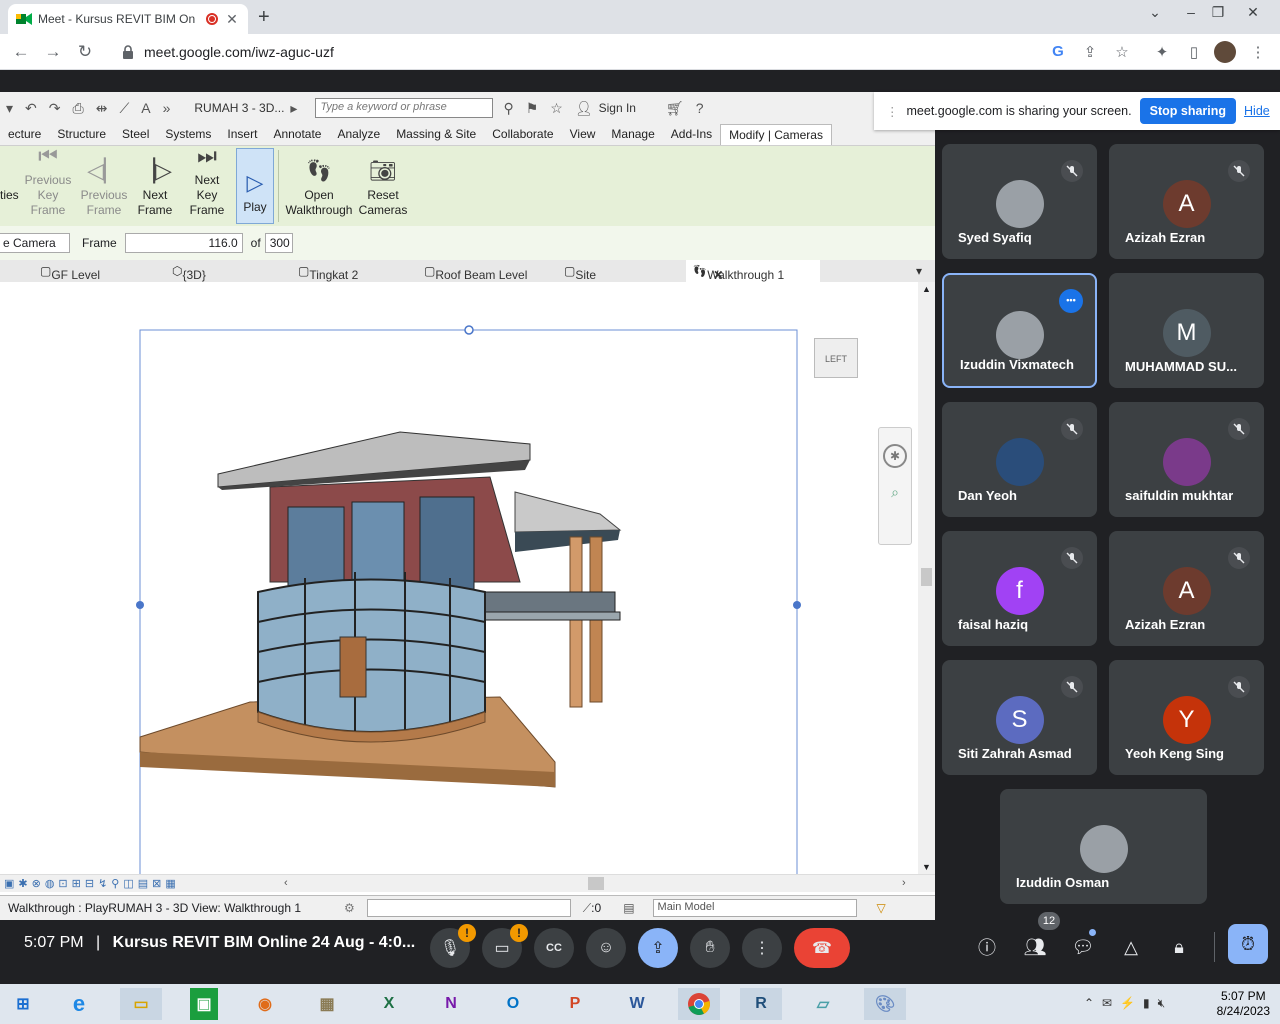 The image size is (1280, 1024). Describe the element at coordinates (92, 883) in the screenshot. I see `view-controls-icons: ▣✱⊗◍⊡⊞⊟↯⚲◫▤⊠▦` at that location.